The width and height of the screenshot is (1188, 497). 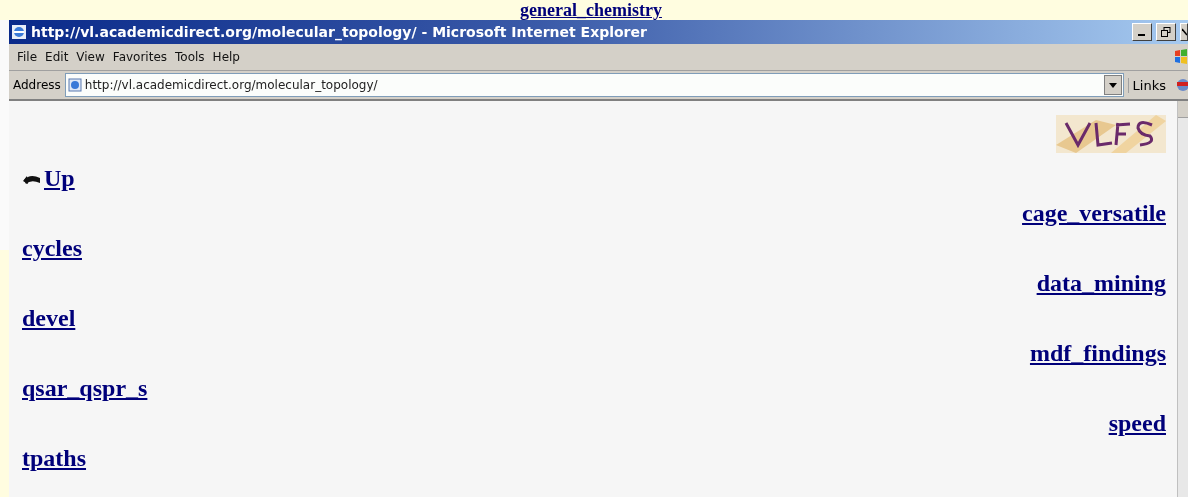 What do you see at coordinates (594, 85) in the screenshot?
I see `address-field: http://vl.academicdirect.org/molecular_topology/` at bounding box center [594, 85].